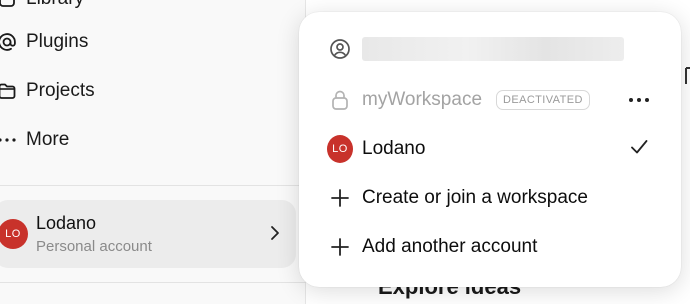  What do you see at coordinates (340, 49) in the screenshot?
I see `user-circle-icon` at bounding box center [340, 49].